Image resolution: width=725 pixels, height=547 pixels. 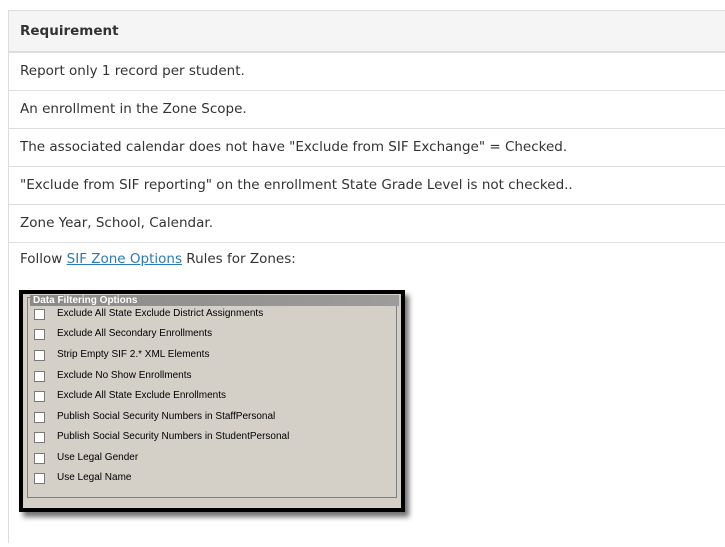 What do you see at coordinates (124, 259) in the screenshot?
I see `sif-zone-options-link: SIF Zone Options` at bounding box center [124, 259].